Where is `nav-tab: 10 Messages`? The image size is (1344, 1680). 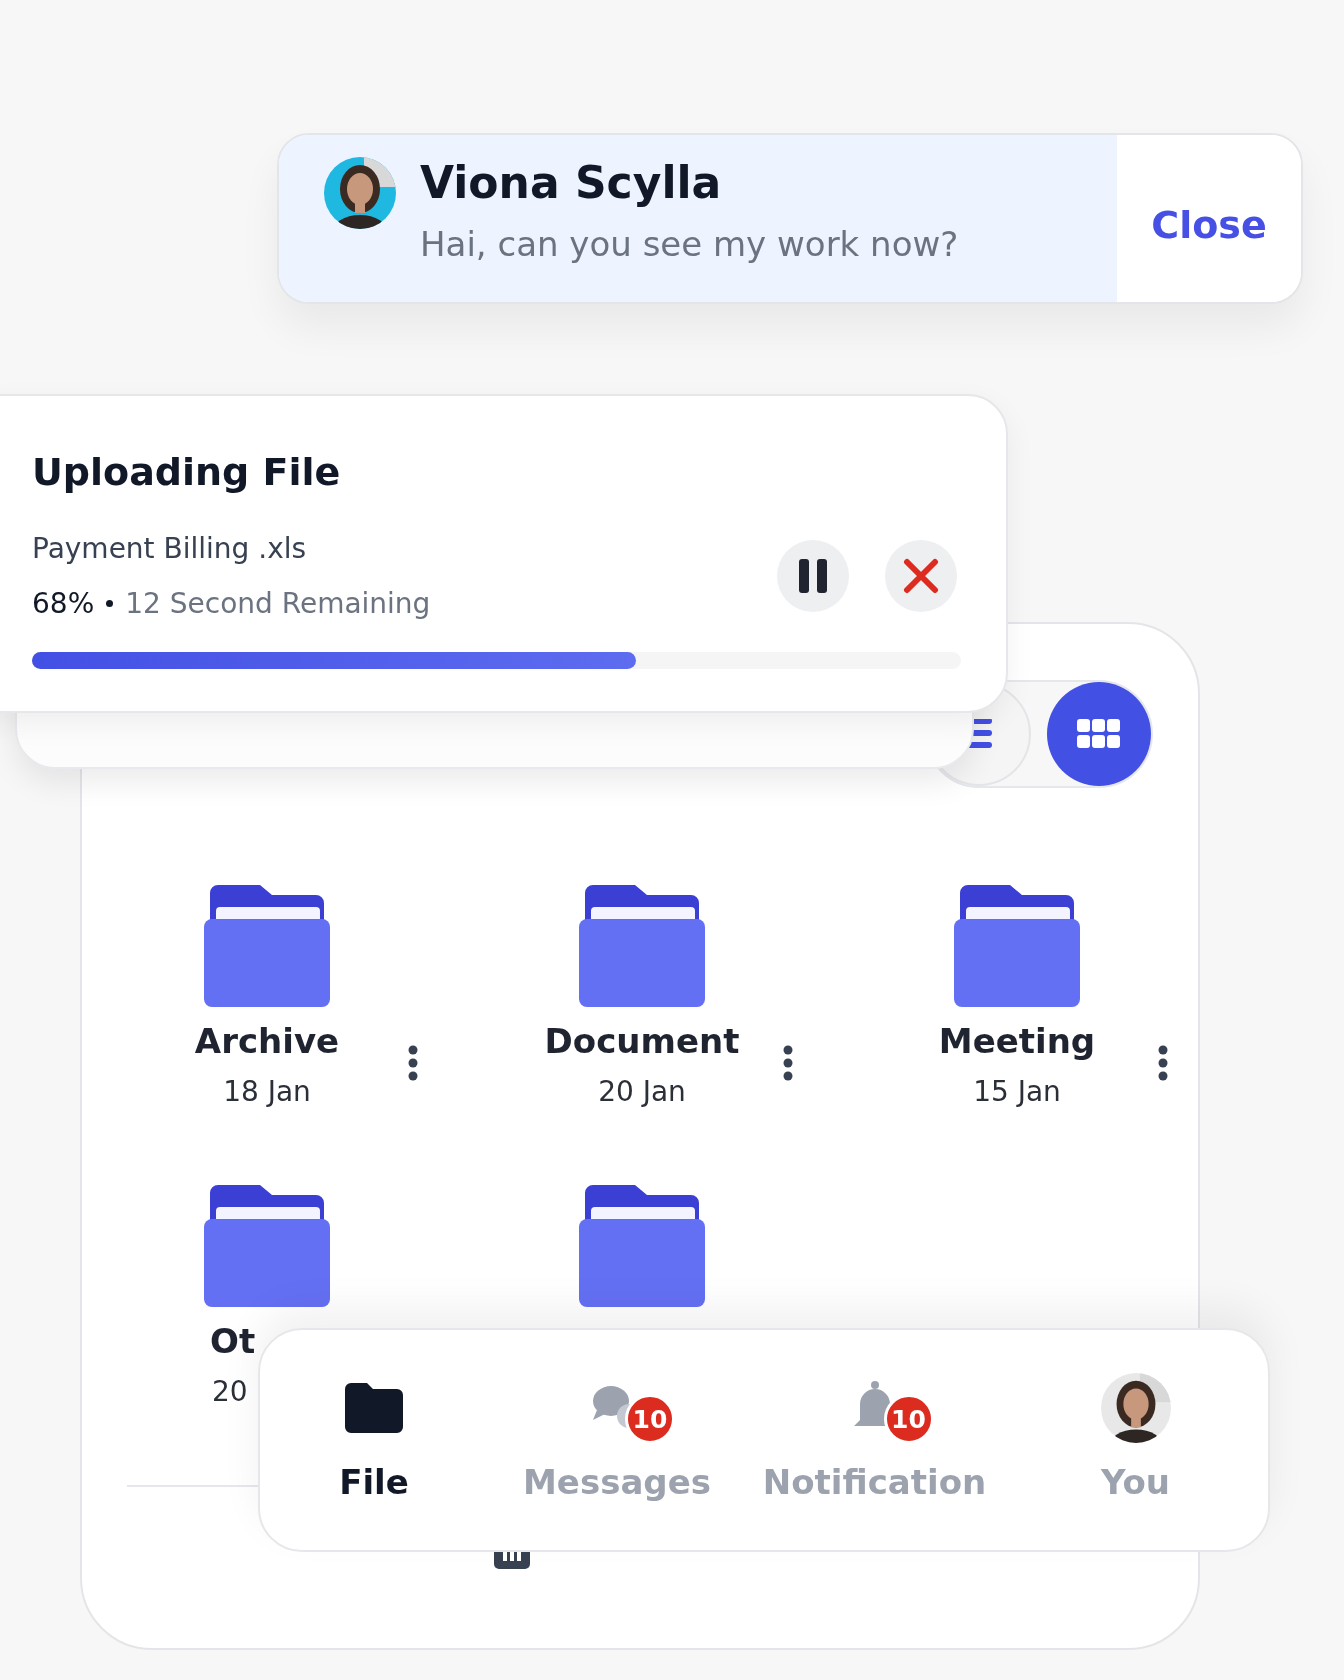
nav-tab: 10 Messages is located at coordinates (617, 1440).